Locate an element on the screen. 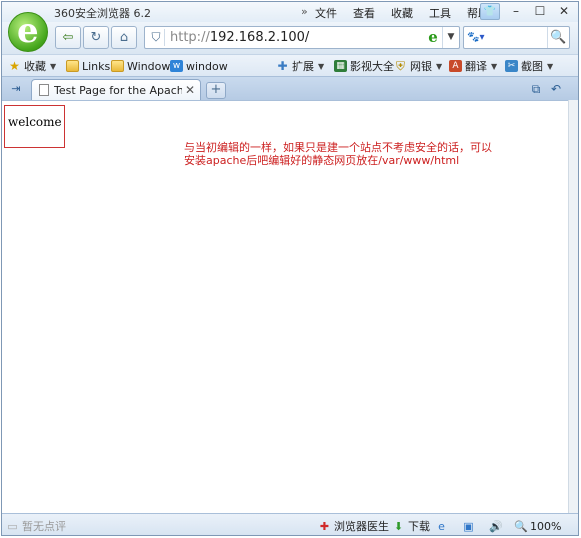 The width and height of the screenshot is (581, 538). bookmark-favorites: ★ 收藏 ▼ is located at coordinates (32, 66).